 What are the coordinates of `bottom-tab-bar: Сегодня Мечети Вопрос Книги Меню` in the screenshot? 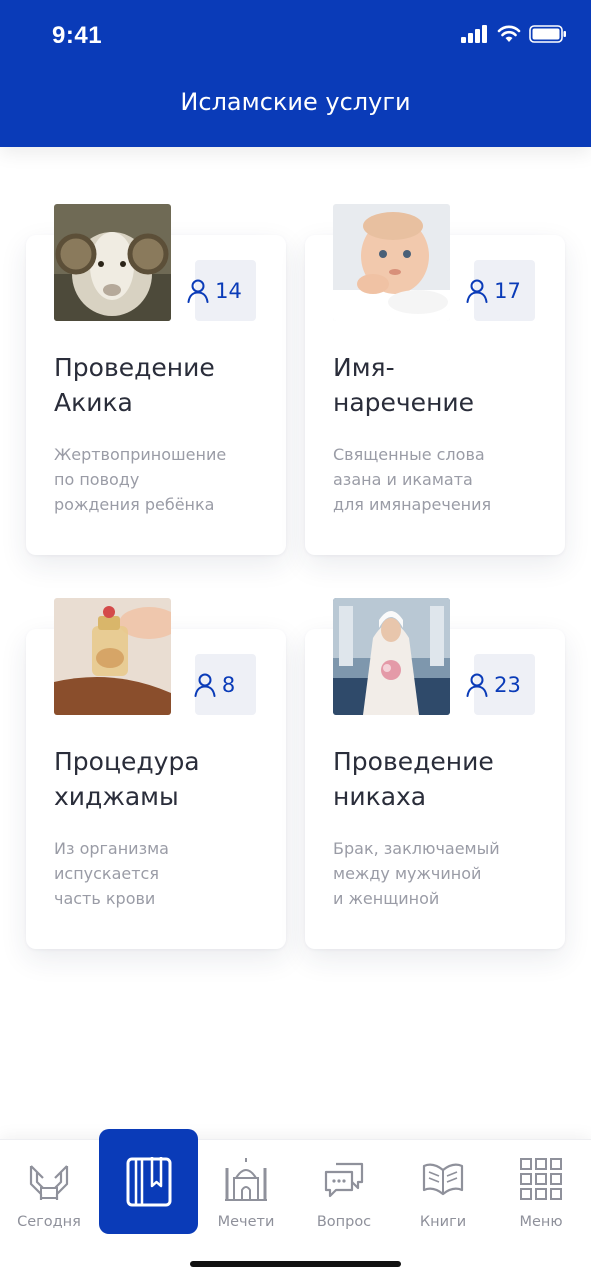 It's located at (295, 1209).